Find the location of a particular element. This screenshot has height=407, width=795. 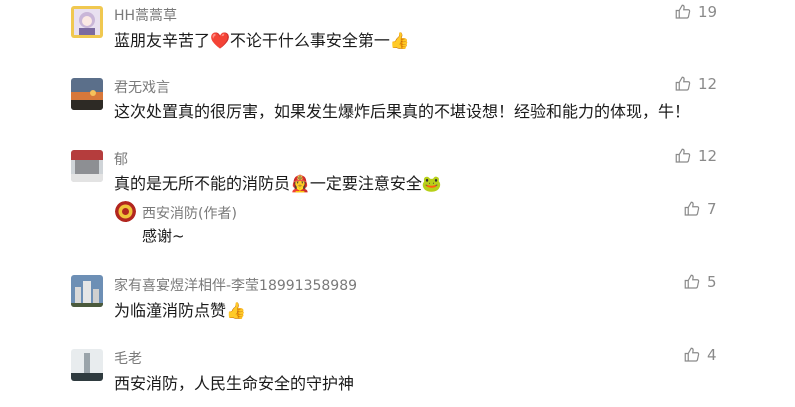

comment-username: 家有喜宴煜洋相伴-李莹18991358989 is located at coordinates (235, 285).